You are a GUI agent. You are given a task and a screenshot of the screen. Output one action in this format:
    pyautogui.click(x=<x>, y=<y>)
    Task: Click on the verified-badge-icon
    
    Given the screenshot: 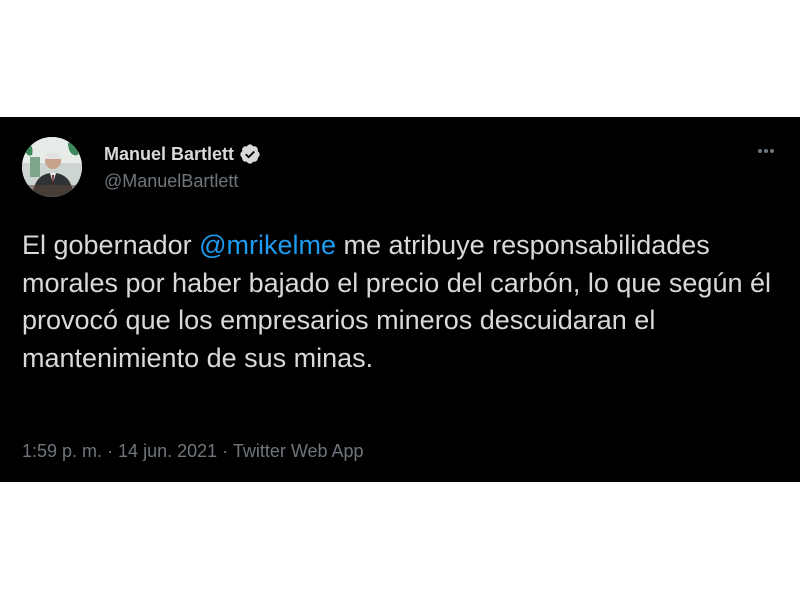 What is the action you would take?
    pyautogui.click(x=250, y=154)
    